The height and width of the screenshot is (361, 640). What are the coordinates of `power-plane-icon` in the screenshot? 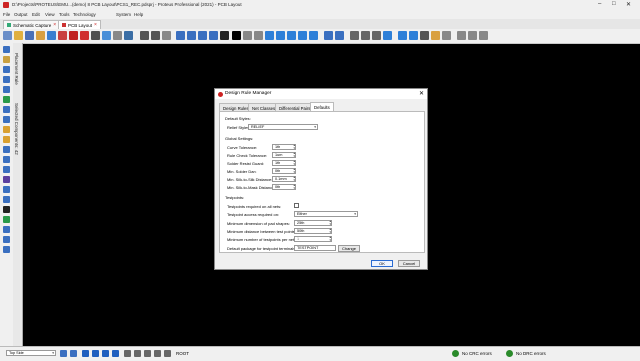 It's located at (435, 35).